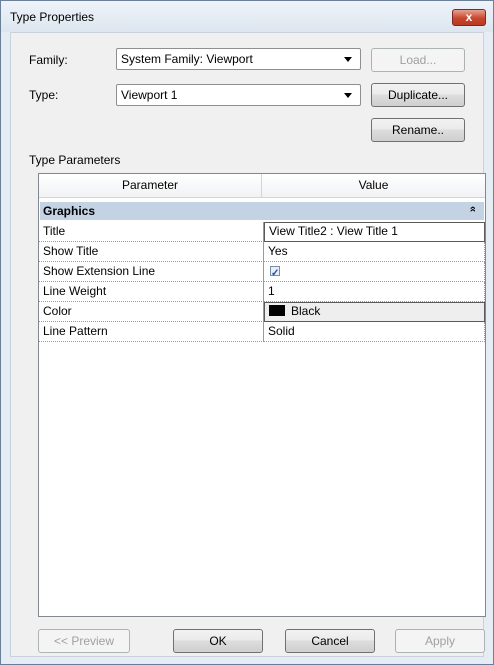 The image size is (494, 665). Describe the element at coordinates (330, 641) in the screenshot. I see `cancel-button: Cancel` at that location.